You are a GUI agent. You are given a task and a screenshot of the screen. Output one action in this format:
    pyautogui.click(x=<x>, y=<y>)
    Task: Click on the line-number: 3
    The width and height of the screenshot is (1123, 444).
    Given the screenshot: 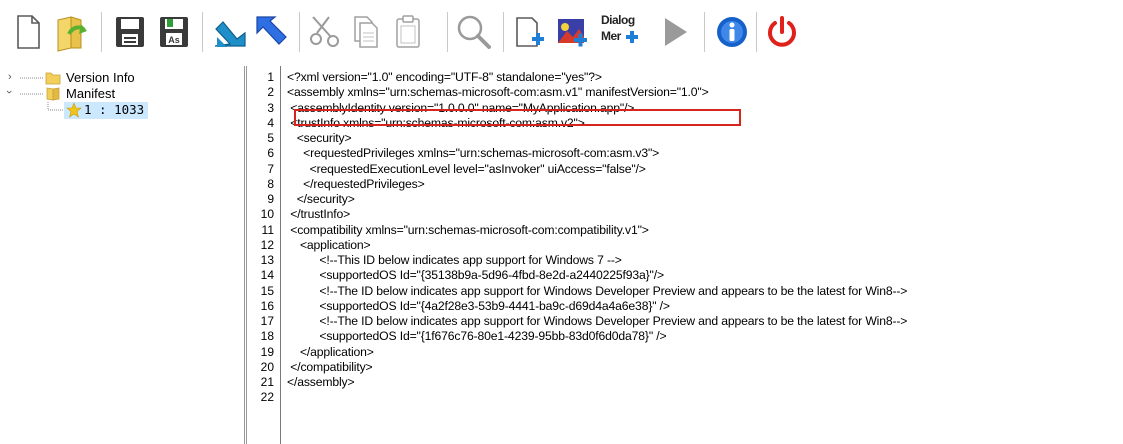 What is the action you would take?
    pyautogui.click(x=270, y=107)
    